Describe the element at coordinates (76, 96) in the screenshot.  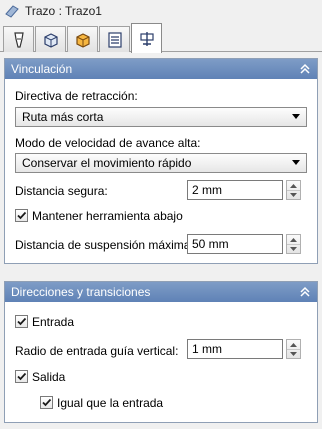
I see `retract-label: Directiva de retracción:` at that location.